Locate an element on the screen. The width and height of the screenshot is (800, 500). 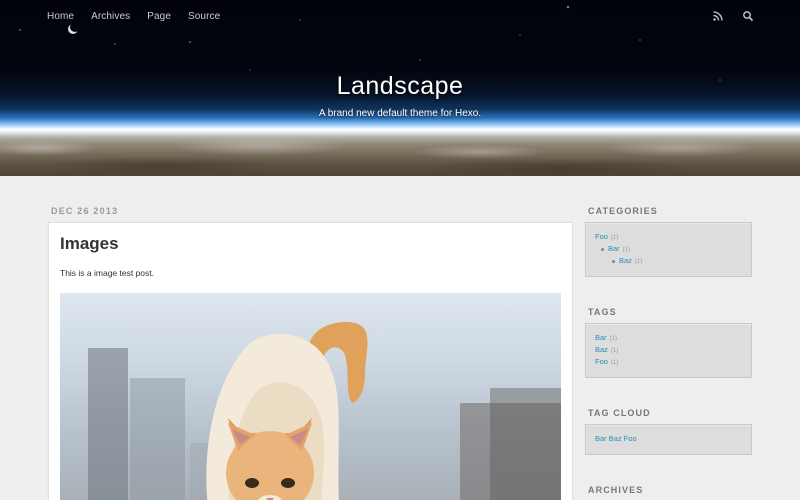
tag-cloud-baz: Baz is located at coordinates (615, 438).